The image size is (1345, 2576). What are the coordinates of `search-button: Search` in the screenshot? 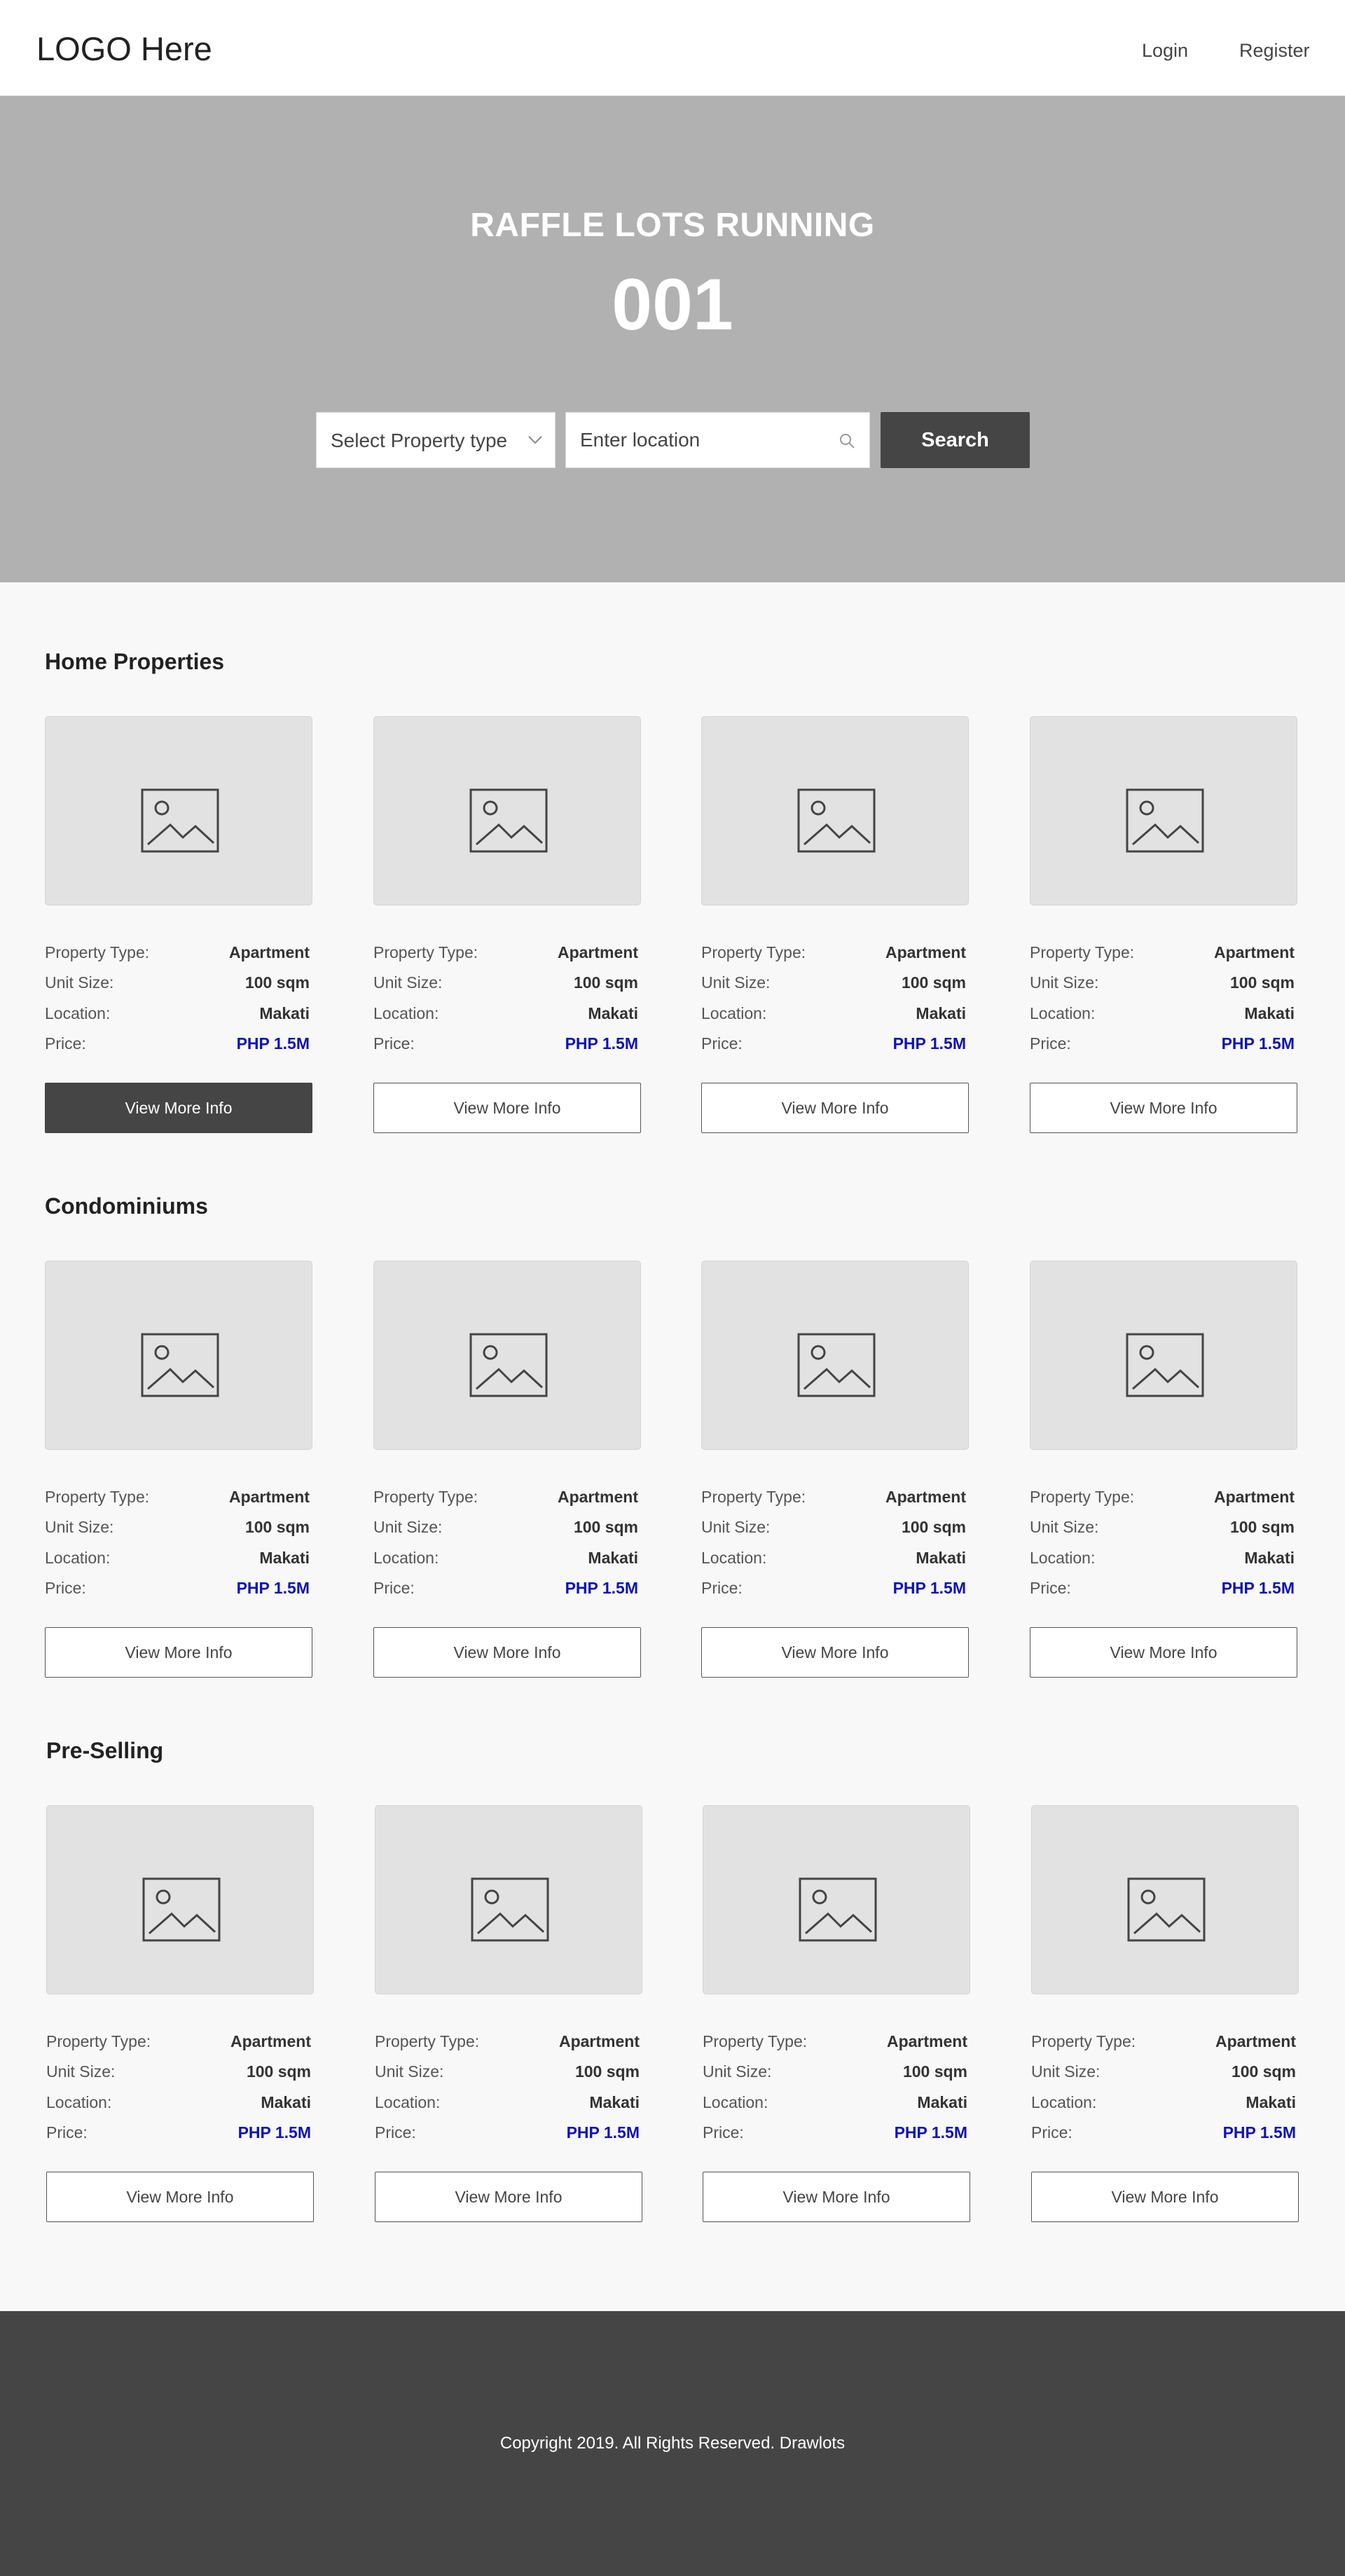 It's located at (955, 440).